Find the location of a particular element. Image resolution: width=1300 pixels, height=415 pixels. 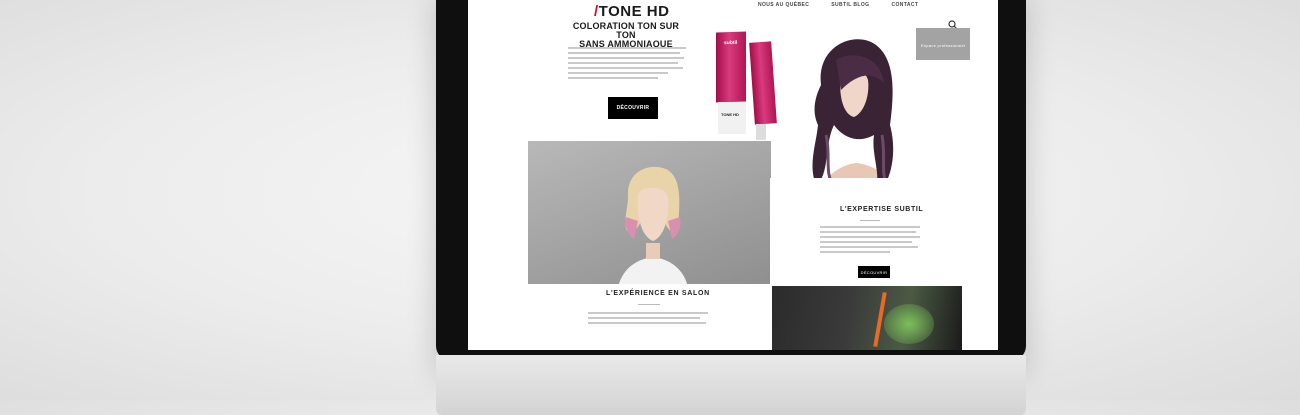

expertise-panel: L'EXPERTISE SUBTIL DÉCOUVRIR is located at coordinates (870, 234).